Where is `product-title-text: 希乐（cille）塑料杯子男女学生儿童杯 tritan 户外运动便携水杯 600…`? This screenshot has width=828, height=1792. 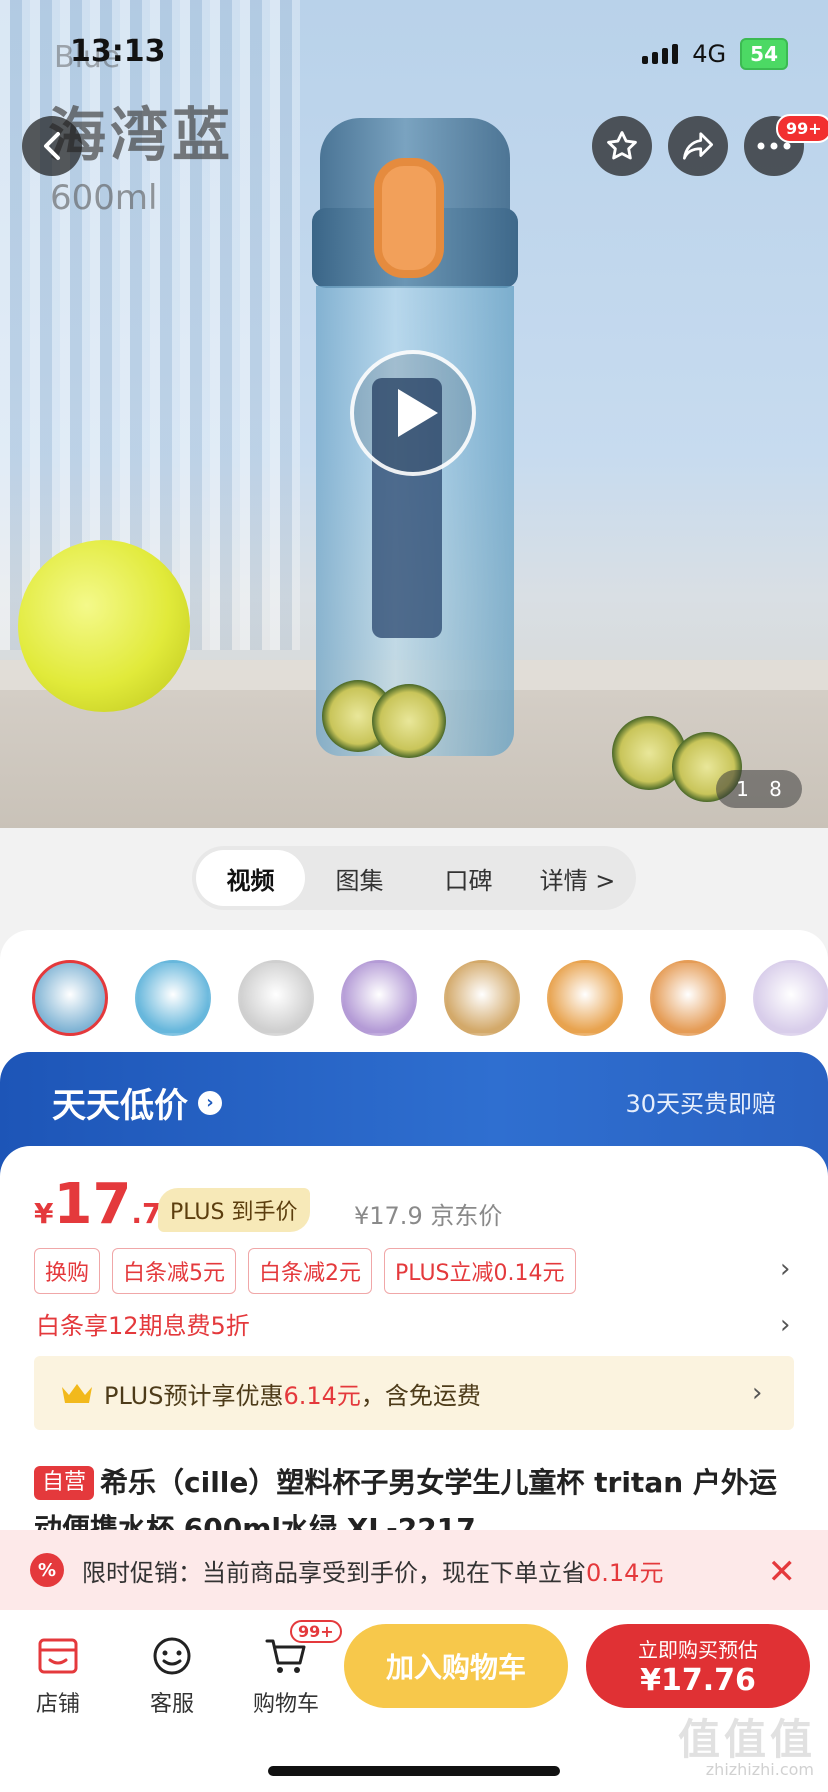 product-title-text: 希乐（cille）塑料杯子男女学生儿童杯 tritan 户外运动便携水杯 600… is located at coordinates (405, 1499).